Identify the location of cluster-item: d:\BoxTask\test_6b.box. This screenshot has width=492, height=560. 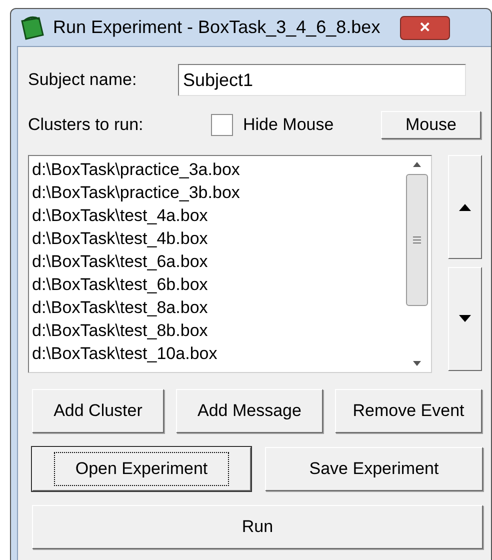
(217, 284).